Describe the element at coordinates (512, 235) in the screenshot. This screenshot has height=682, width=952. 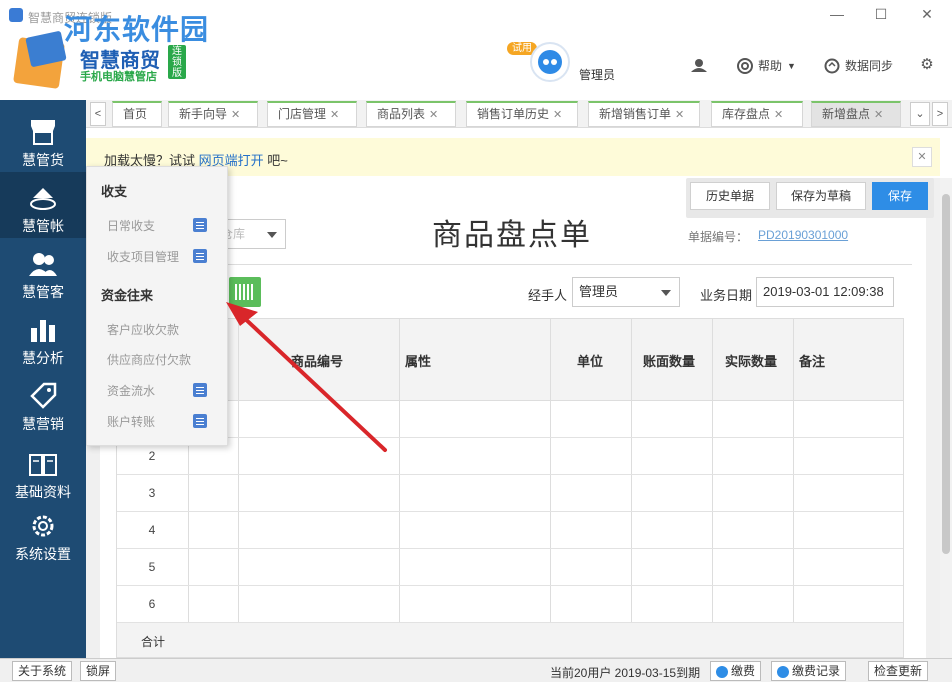
I see `page-title: 商品盘点单` at that location.